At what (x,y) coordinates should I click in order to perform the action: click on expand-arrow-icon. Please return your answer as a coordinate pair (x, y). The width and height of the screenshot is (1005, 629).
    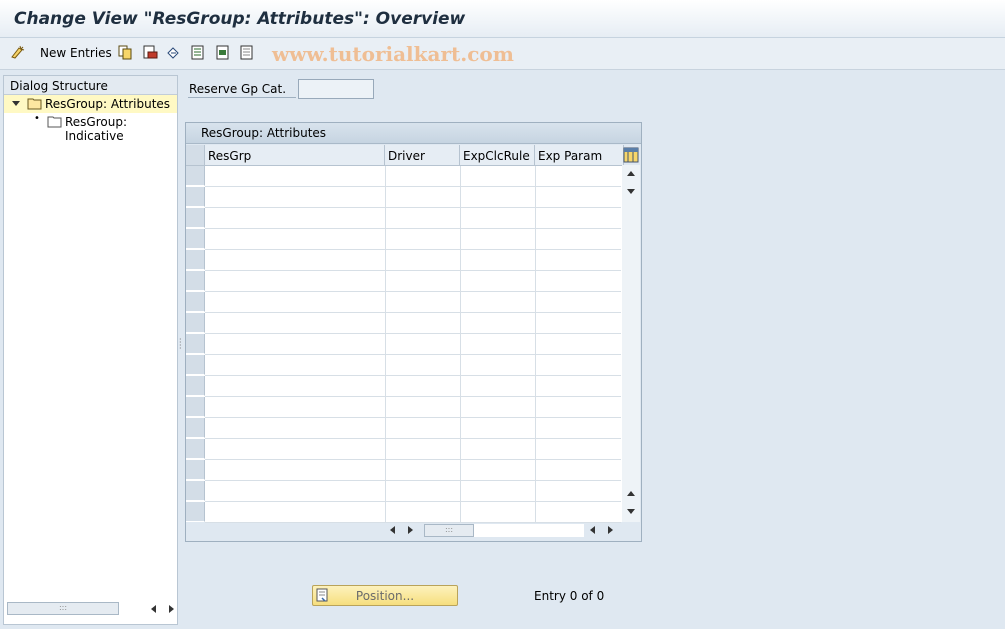
    Looking at the image, I should click on (16, 103).